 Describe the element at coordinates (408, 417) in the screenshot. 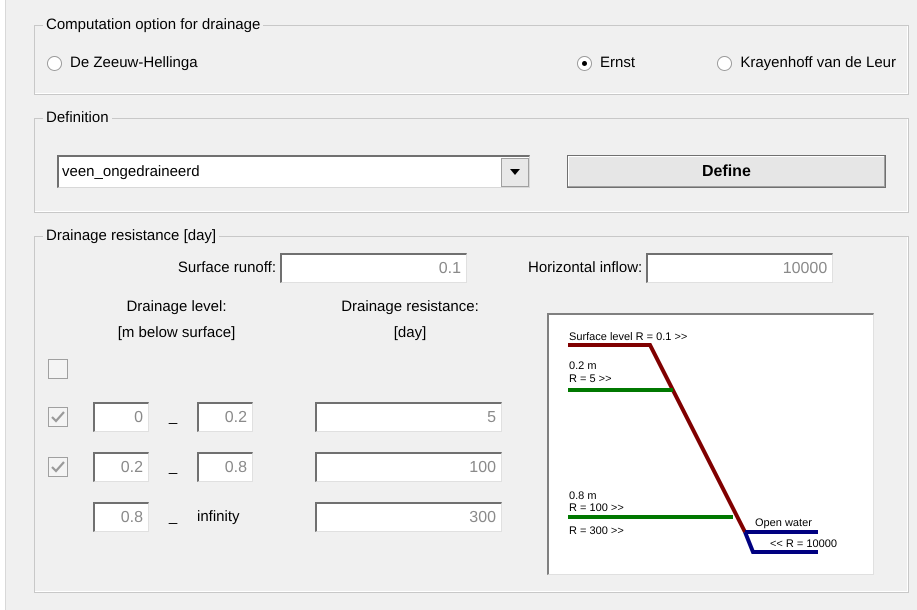

I see `number-field: 5` at that location.